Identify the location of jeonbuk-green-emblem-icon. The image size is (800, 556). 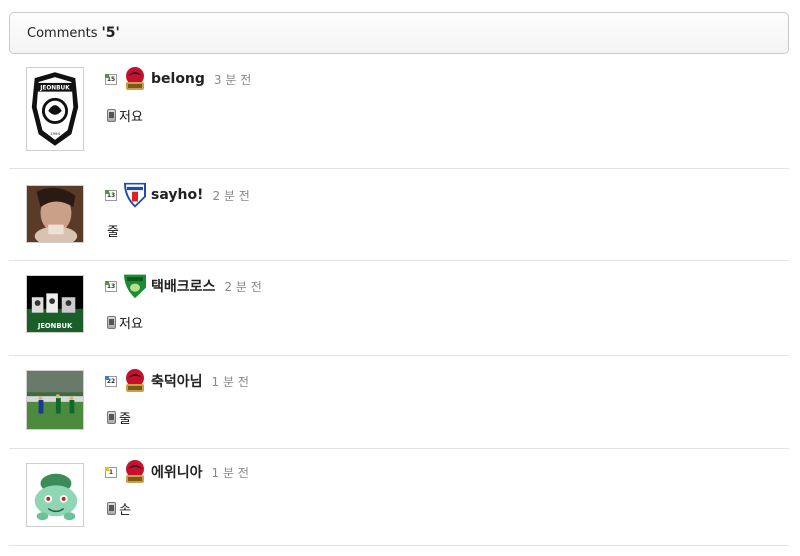
(135, 286).